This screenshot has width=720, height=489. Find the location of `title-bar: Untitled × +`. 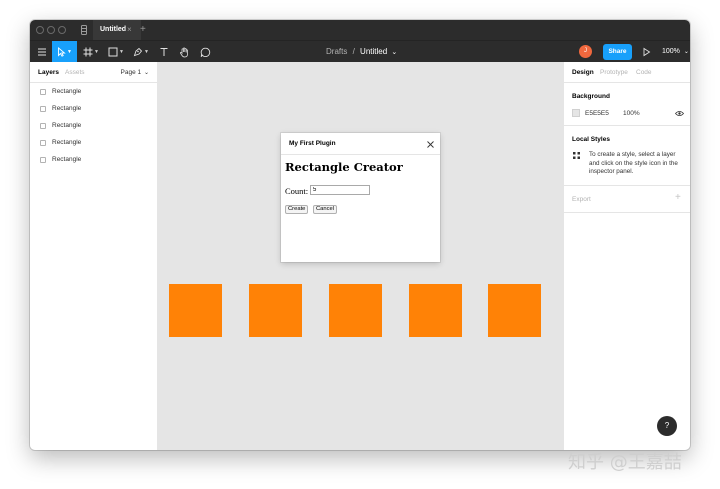

title-bar: Untitled × + is located at coordinates (360, 30).